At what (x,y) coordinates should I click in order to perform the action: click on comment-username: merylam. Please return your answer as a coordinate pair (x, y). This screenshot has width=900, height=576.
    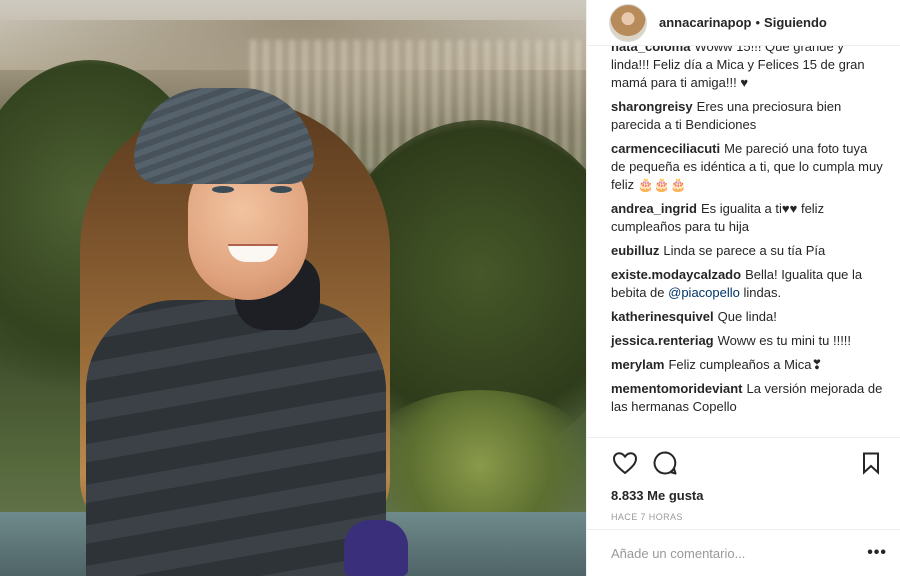
    Looking at the image, I should click on (637, 364).